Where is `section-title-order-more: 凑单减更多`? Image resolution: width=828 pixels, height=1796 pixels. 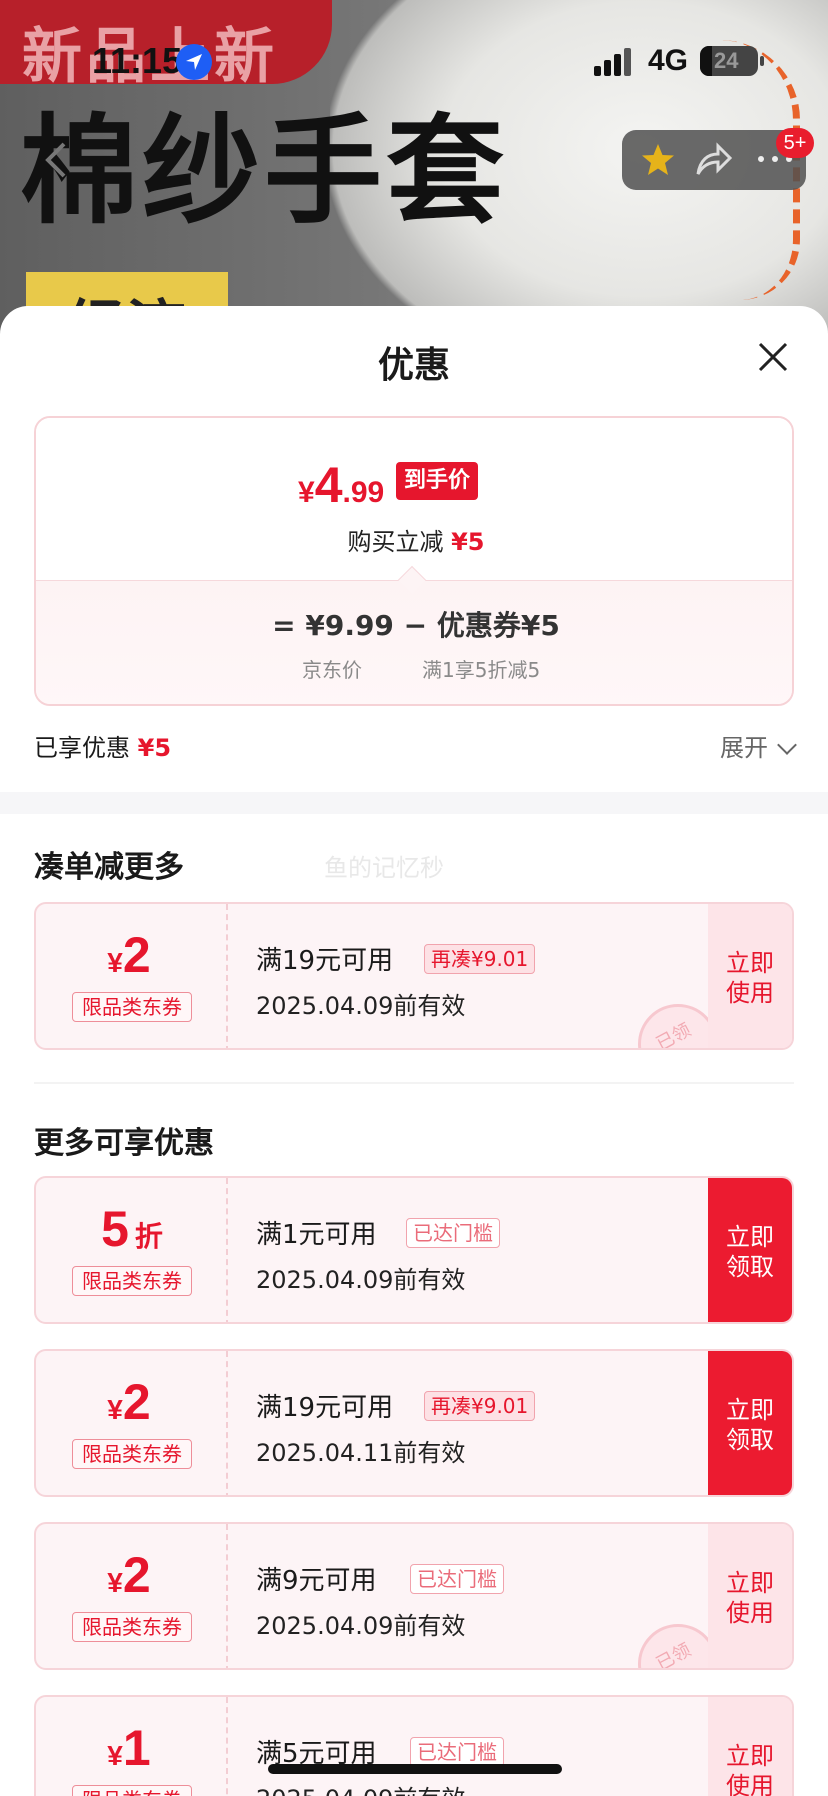
section-title-order-more: 凑单减更多 is located at coordinates (109, 867).